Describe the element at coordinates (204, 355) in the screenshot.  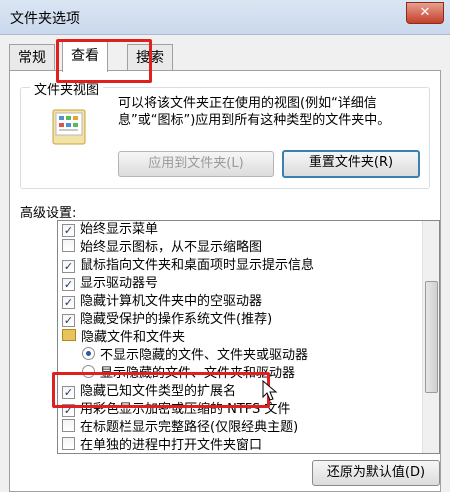
I see `list-item-label: 不显示隐藏的文件、文件夹或驱动器` at that location.